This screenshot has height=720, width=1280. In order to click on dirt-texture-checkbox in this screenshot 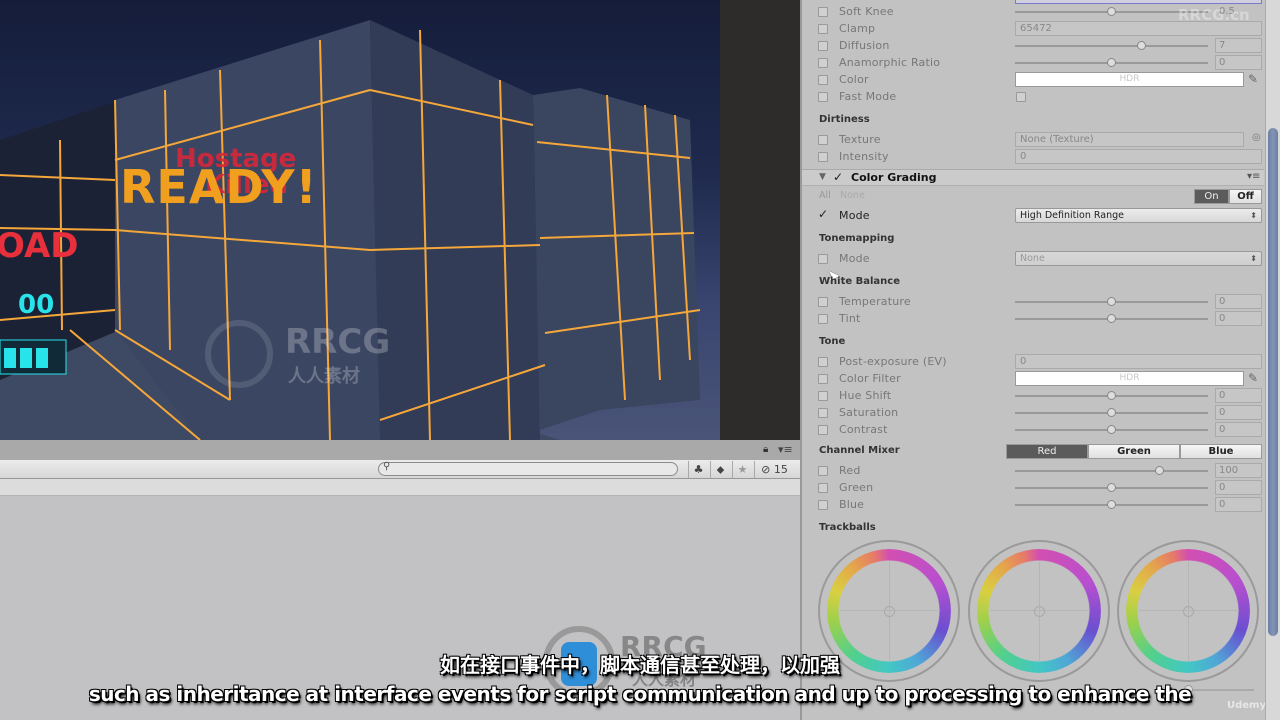, I will do `click(823, 140)`.